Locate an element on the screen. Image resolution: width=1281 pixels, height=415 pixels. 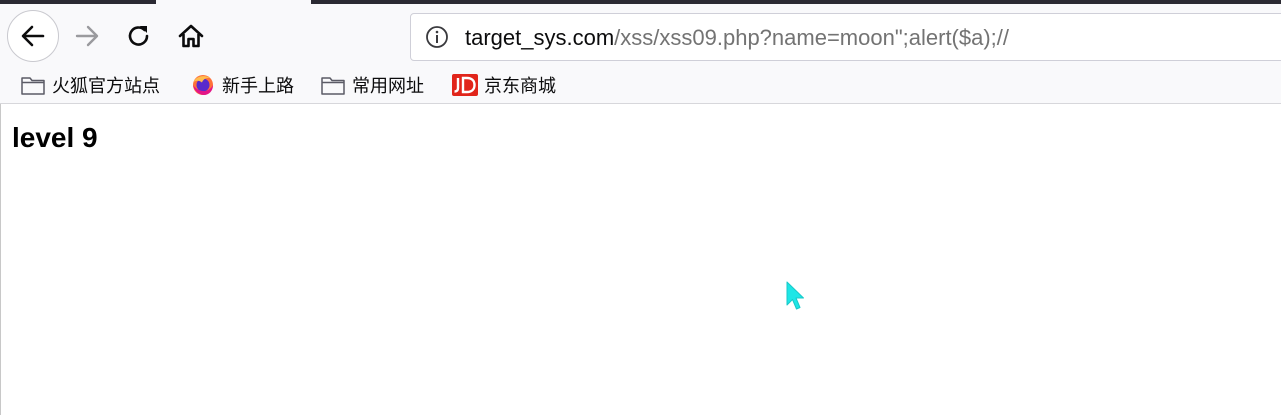
forward-arrow-icon is located at coordinates (87, 36).